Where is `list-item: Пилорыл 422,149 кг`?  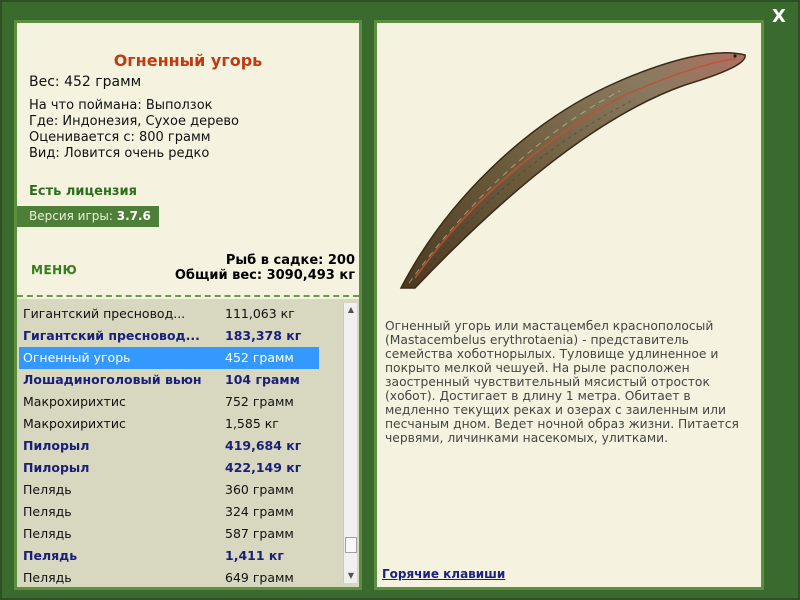
list-item: Пилорыл 422,149 кг is located at coordinates (169, 468).